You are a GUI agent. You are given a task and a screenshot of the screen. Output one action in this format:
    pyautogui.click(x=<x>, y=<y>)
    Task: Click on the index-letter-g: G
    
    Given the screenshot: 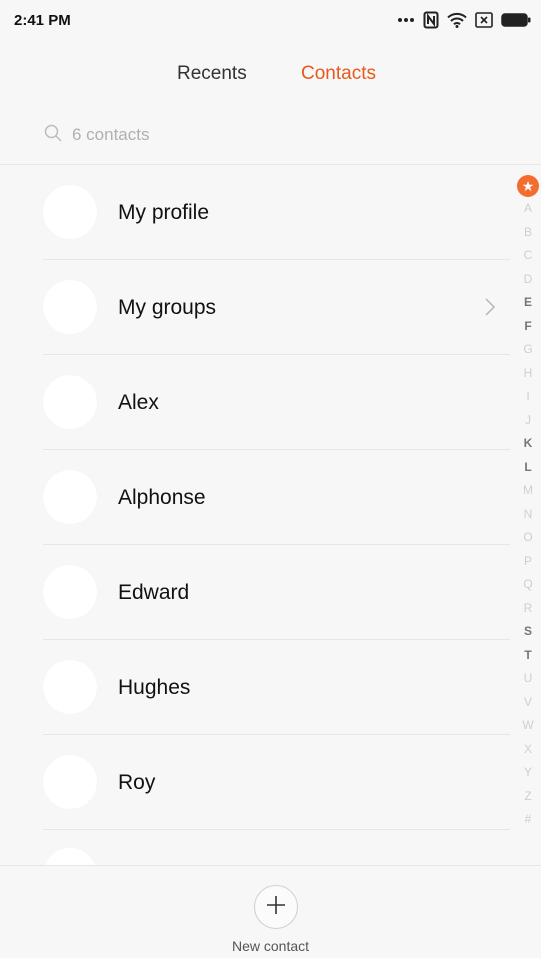 What is the action you would take?
    pyautogui.click(x=528, y=350)
    